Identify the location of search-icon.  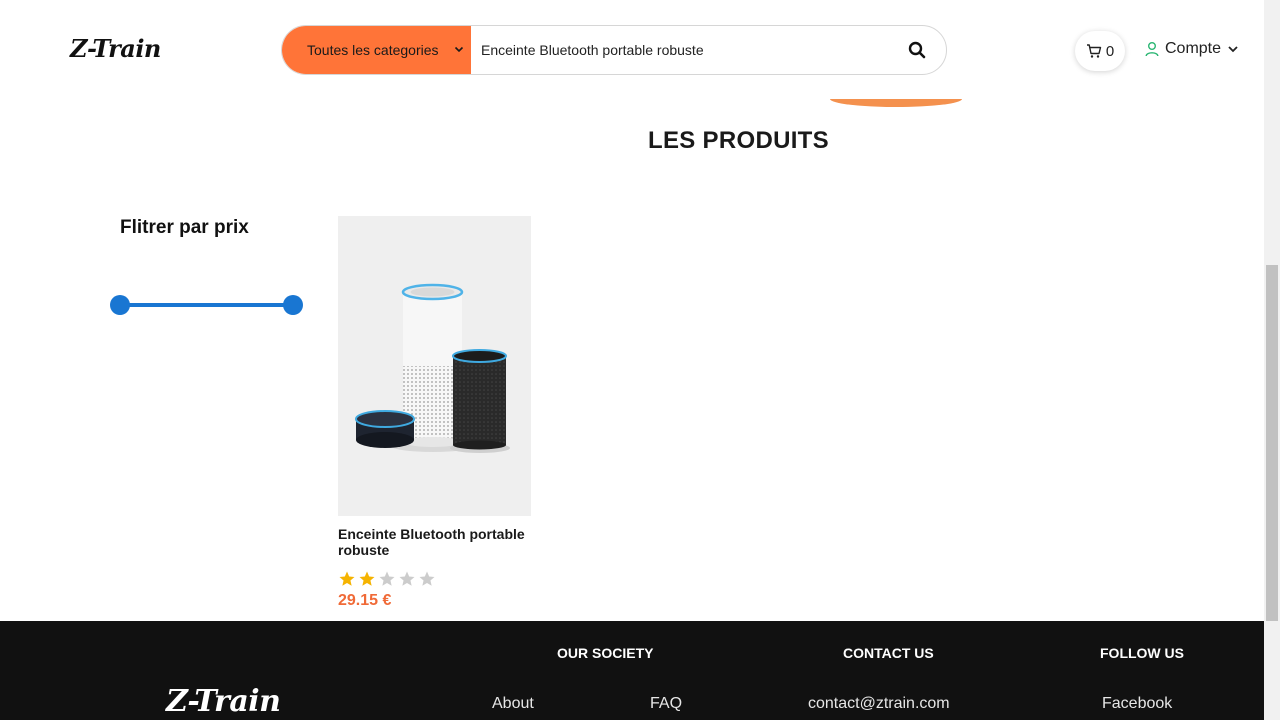
(917, 50).